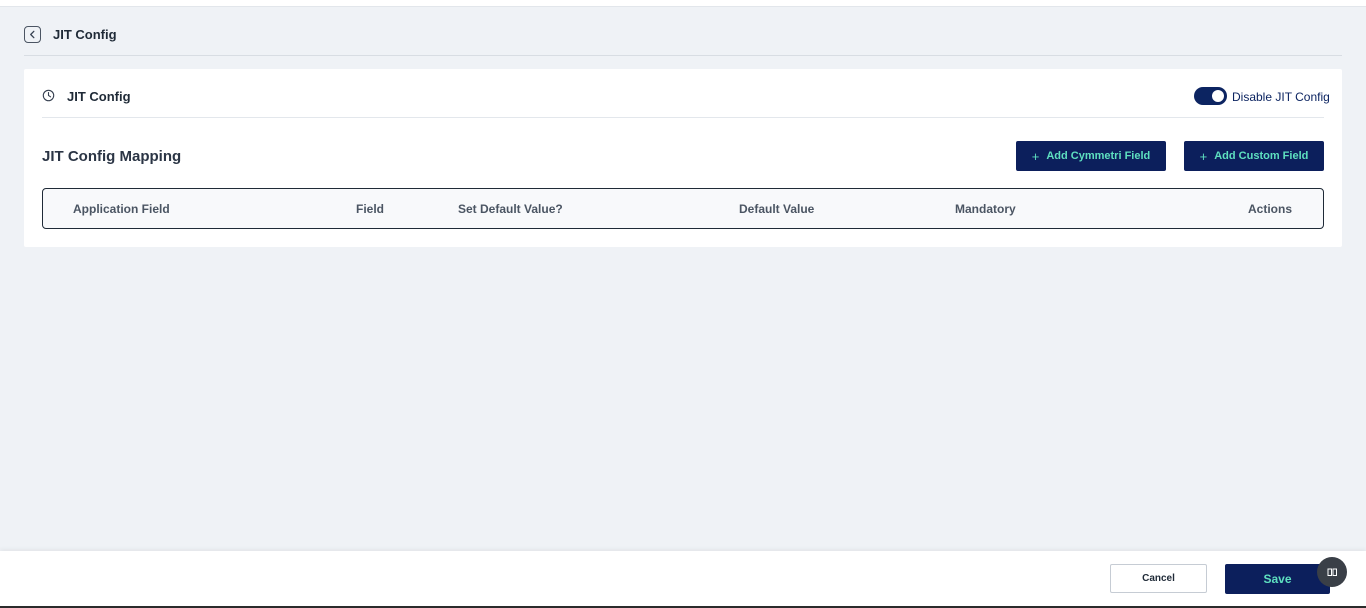 Image resolution: width=1366 pixels, height=608 pixels. What do you see at coordinates (1261, 156) in the screenshot?
I see `add-custom-field-label: Add Custom Field` at bounding box center [1261, 156].